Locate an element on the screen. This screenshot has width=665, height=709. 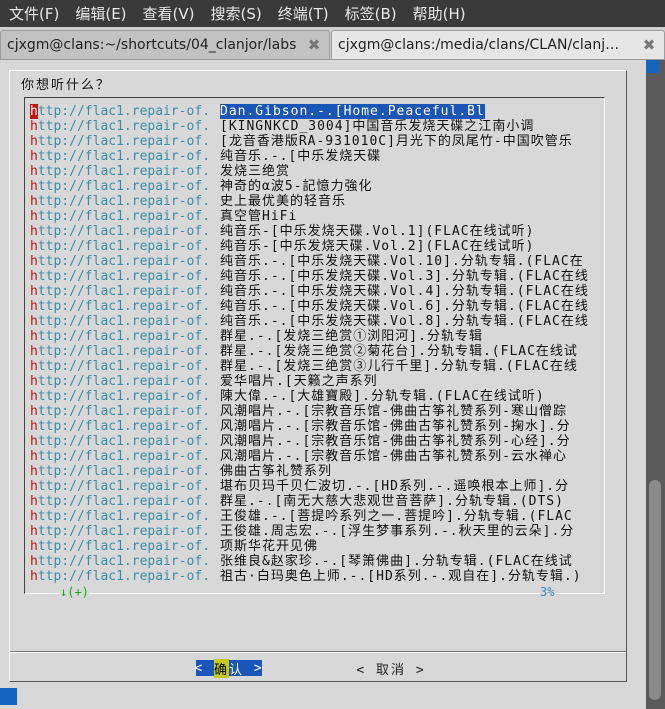
menu-item: 编辑(E) is located at coordinates (99, 13).